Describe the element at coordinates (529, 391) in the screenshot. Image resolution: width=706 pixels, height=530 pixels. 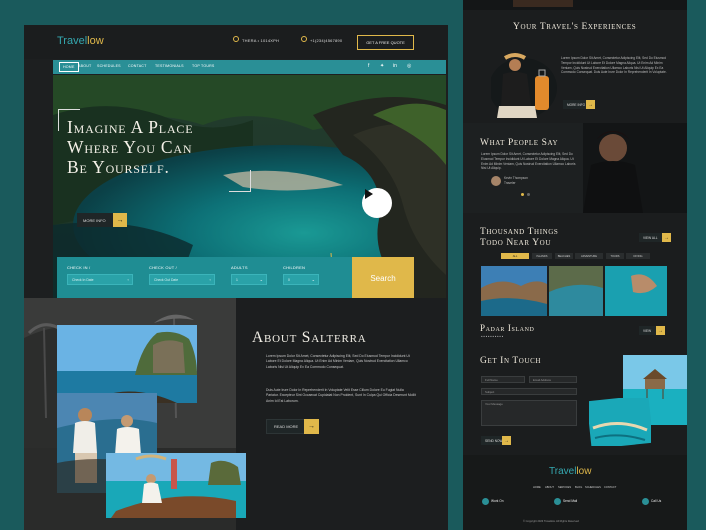
I see `subject-input: Subject` at that location.